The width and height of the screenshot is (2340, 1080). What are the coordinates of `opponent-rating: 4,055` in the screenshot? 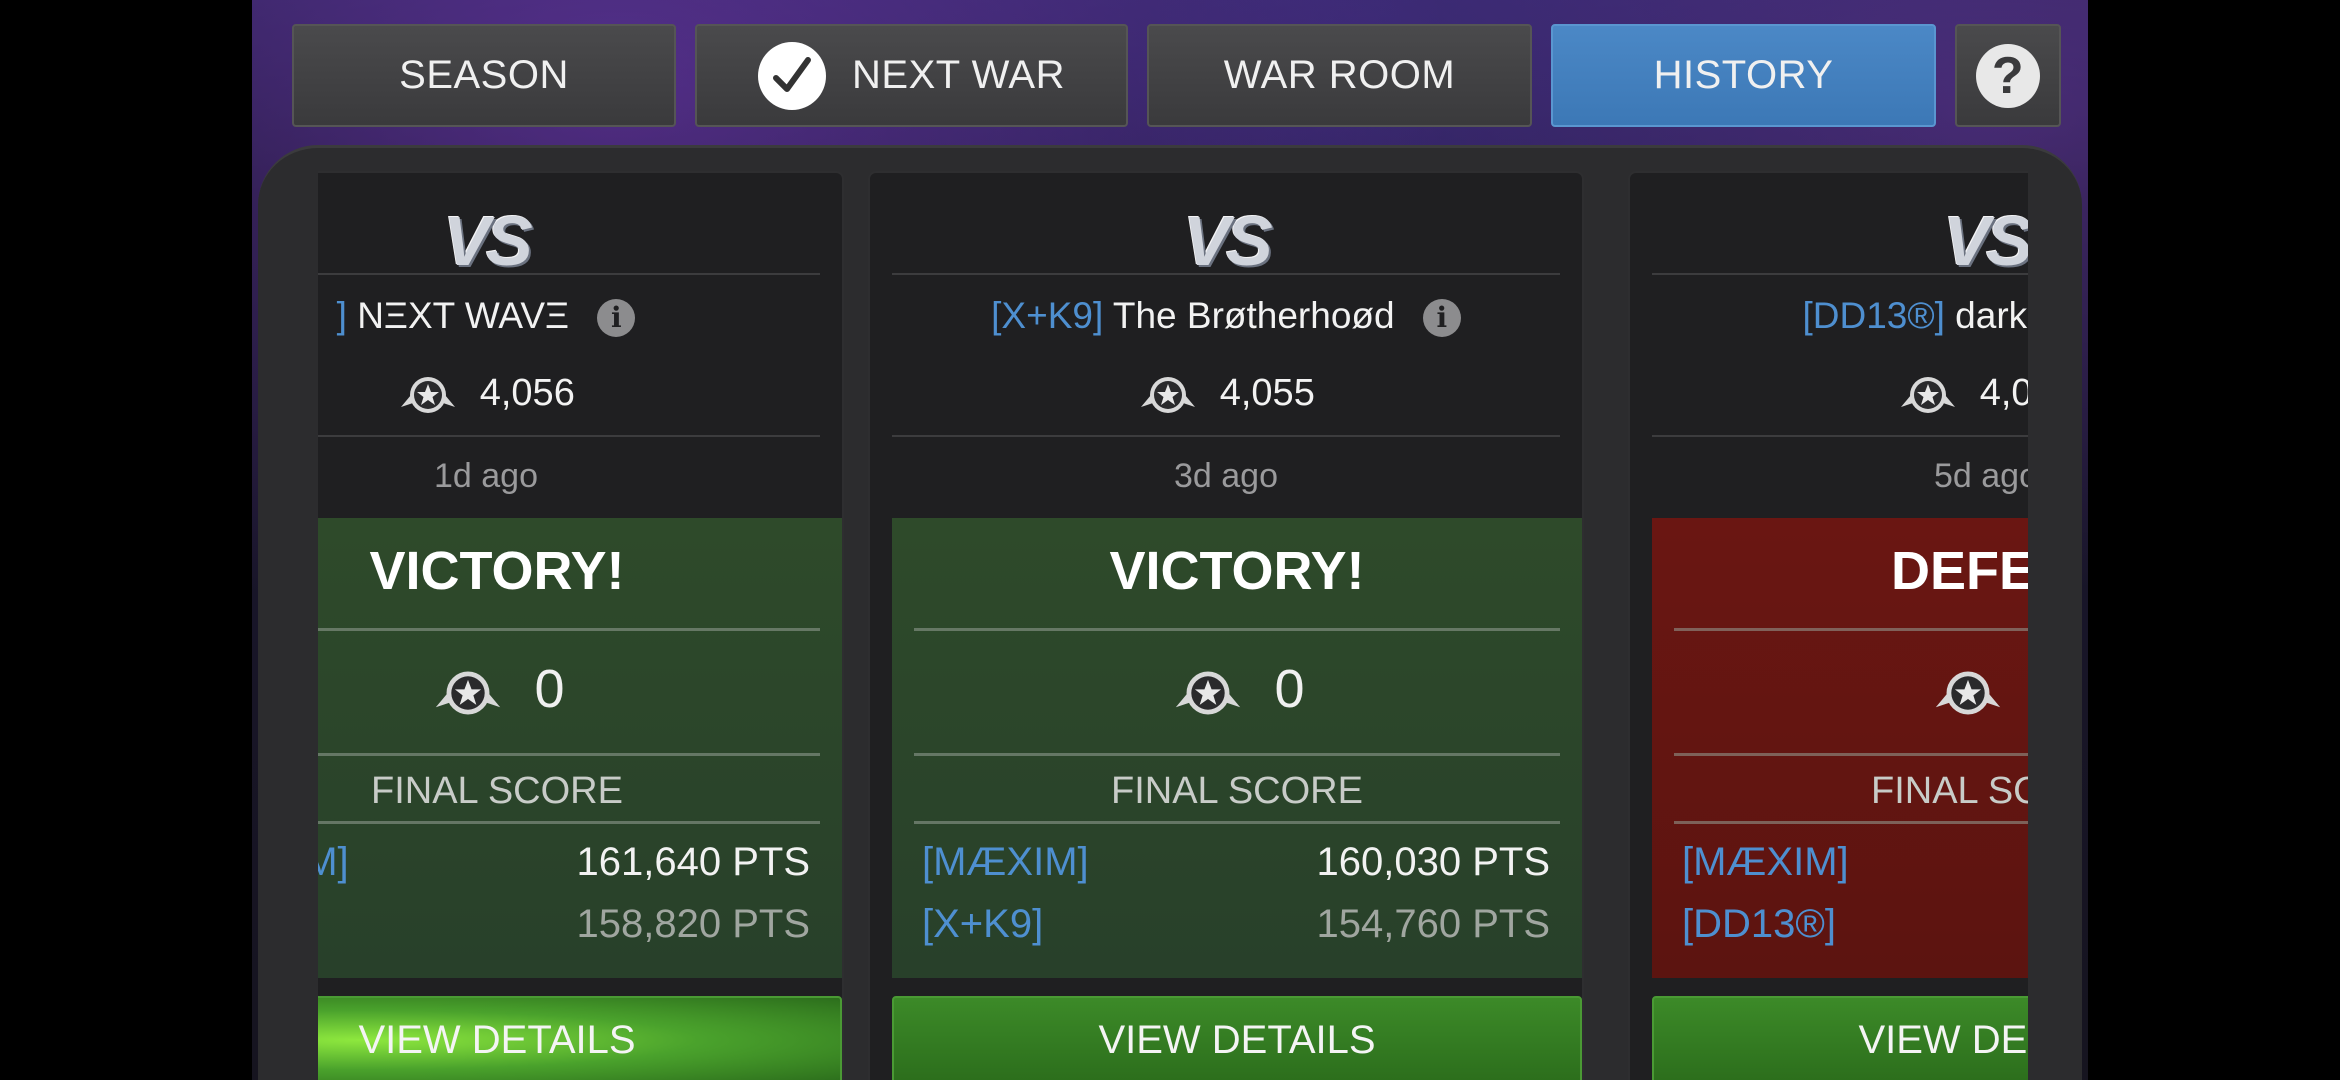 It's located at (1226, 395).